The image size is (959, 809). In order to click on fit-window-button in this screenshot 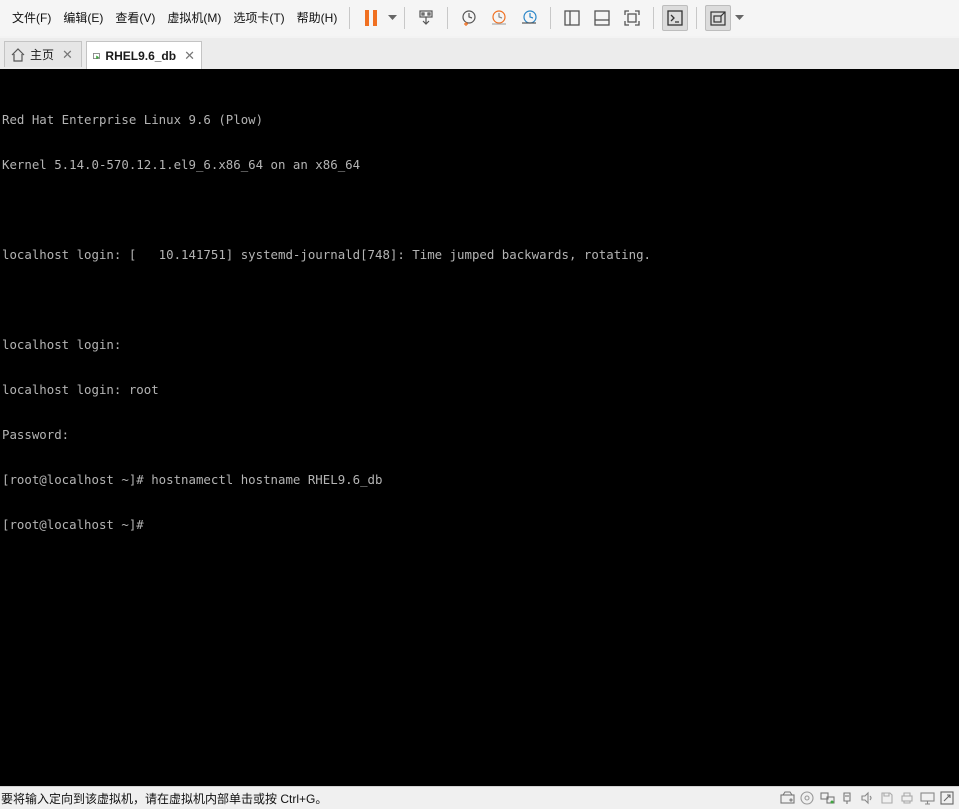, I will do `click(718, 18)`.